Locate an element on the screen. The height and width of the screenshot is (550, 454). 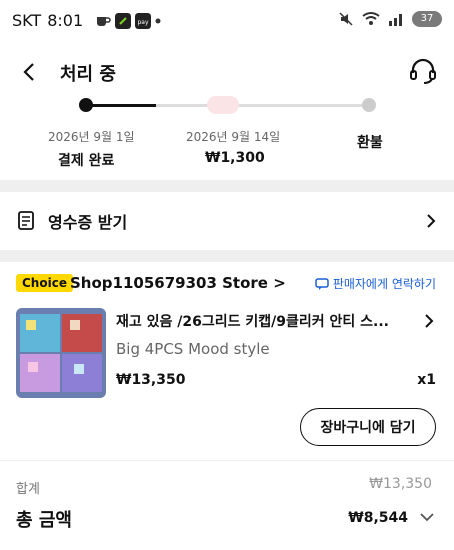
coffee-icon is located at coordinates (104, 21).